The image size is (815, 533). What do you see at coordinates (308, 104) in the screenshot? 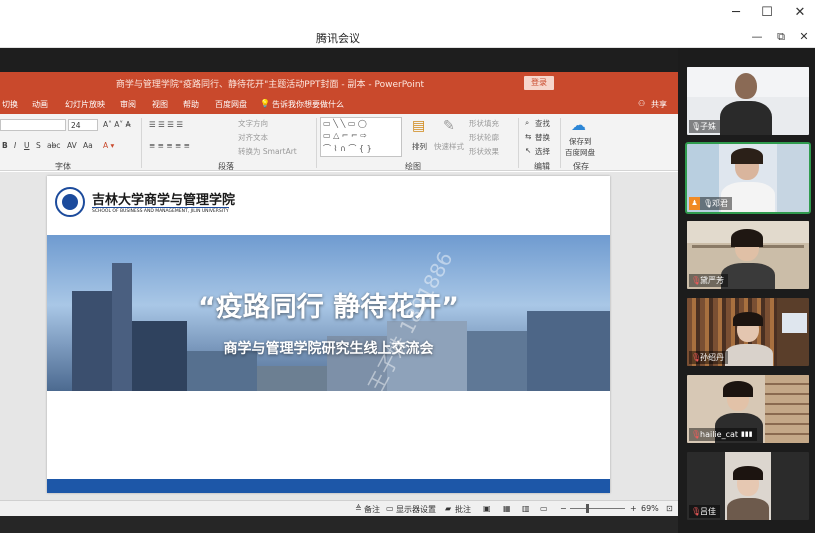
I see `tell-me-input: 告诉我你想要做什么` at bounding box center [308, 104].